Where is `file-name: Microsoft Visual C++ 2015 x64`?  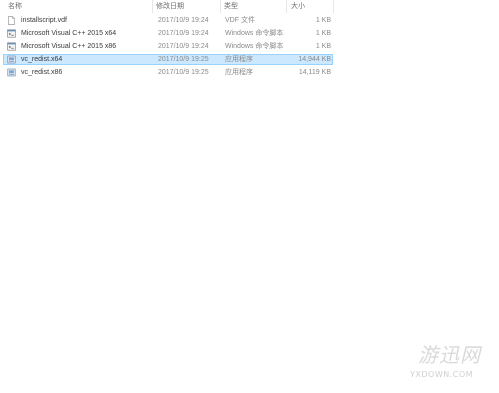 file-name: Microsoft Visual C++ 2015 x64 is located at coordinates (69, 33).